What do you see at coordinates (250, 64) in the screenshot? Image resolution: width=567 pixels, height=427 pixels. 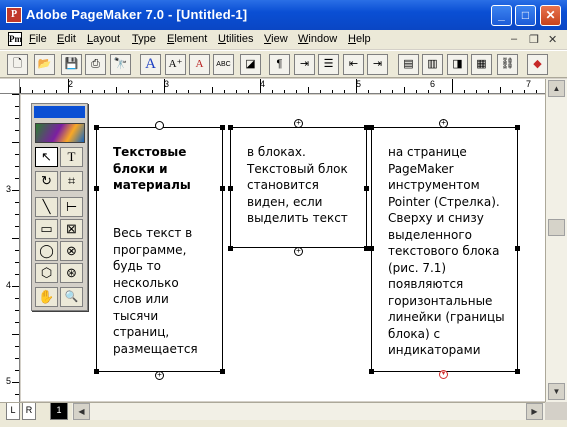 I see `fill-stroke-icon: ◪` at bounding box center [250, 64].